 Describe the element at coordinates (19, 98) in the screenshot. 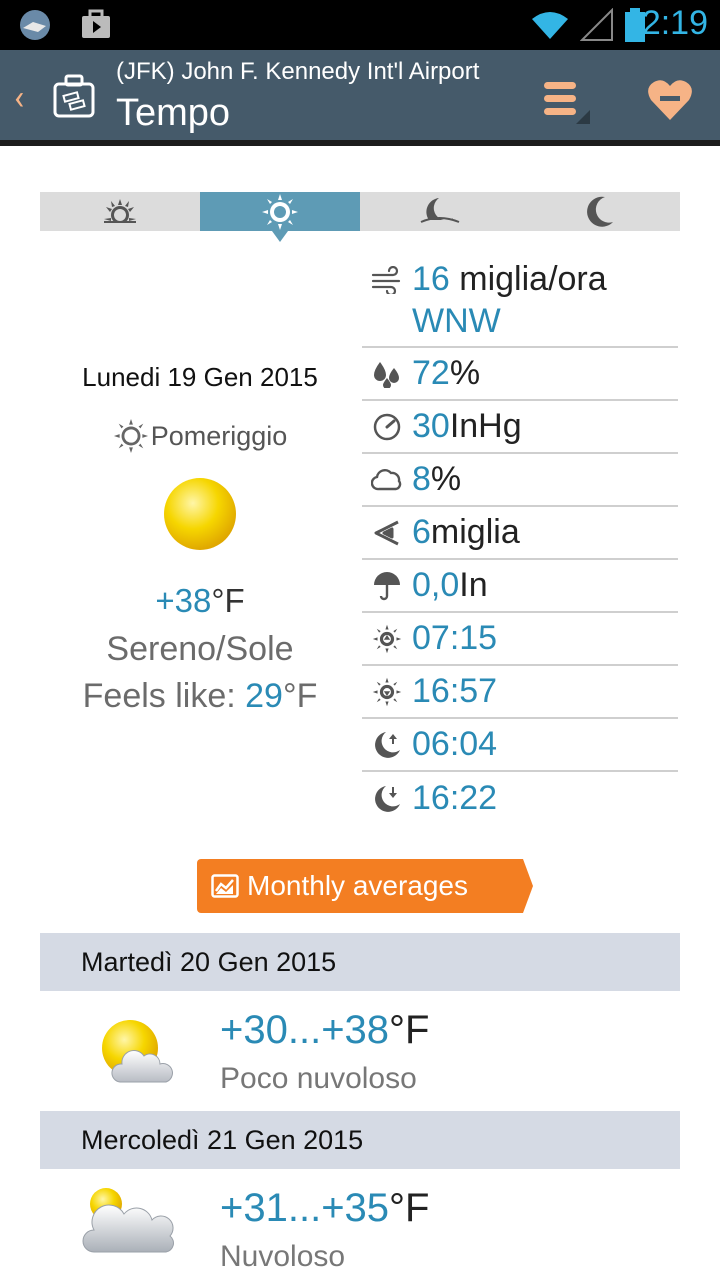

I see `back-chevron-icon: ‹` at that location.